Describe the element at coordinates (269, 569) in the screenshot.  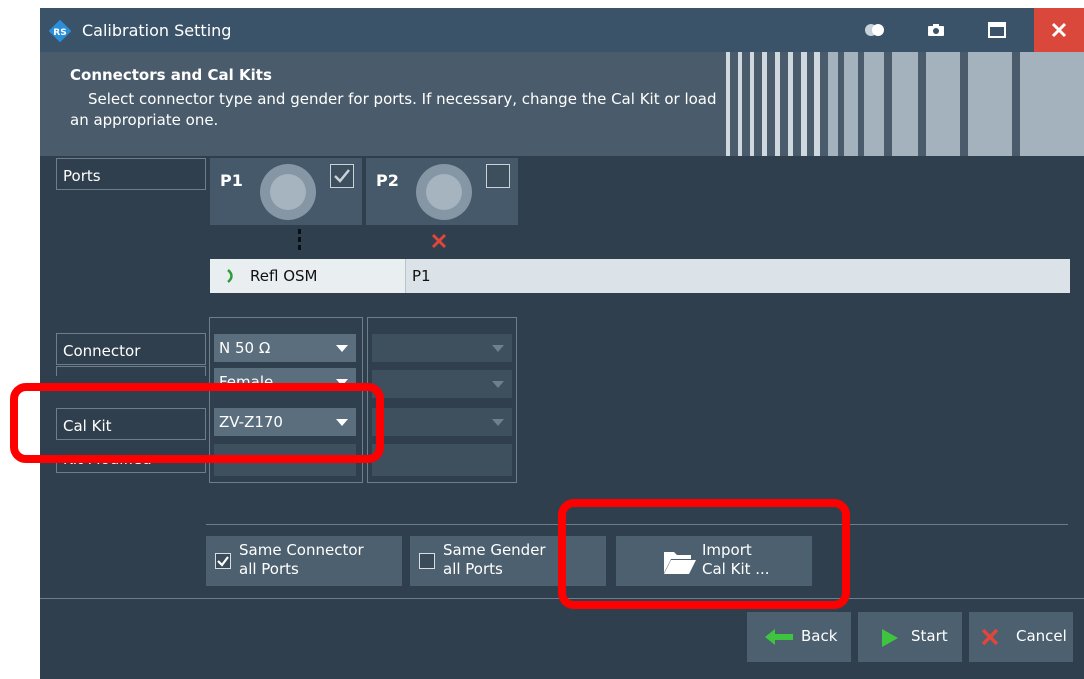
I see `same-connector-line2: all Ports` at that location.